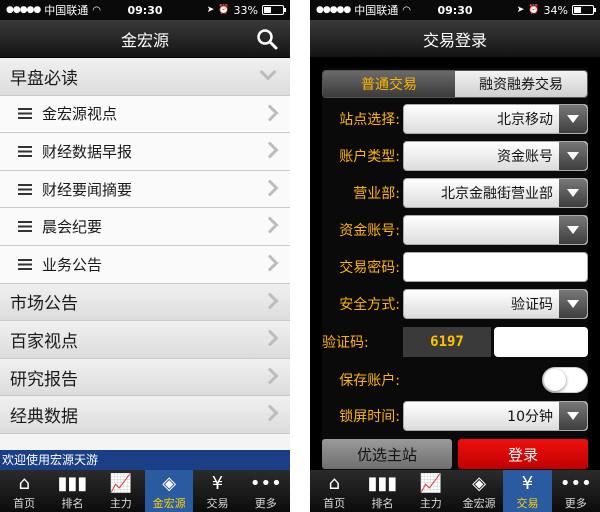 This screenshot has height=512, width=600. What do you see at coordinates (534, 10) in the screenshot?
I see `alarm-icon: ⏰` at bounding box center [534, 10].